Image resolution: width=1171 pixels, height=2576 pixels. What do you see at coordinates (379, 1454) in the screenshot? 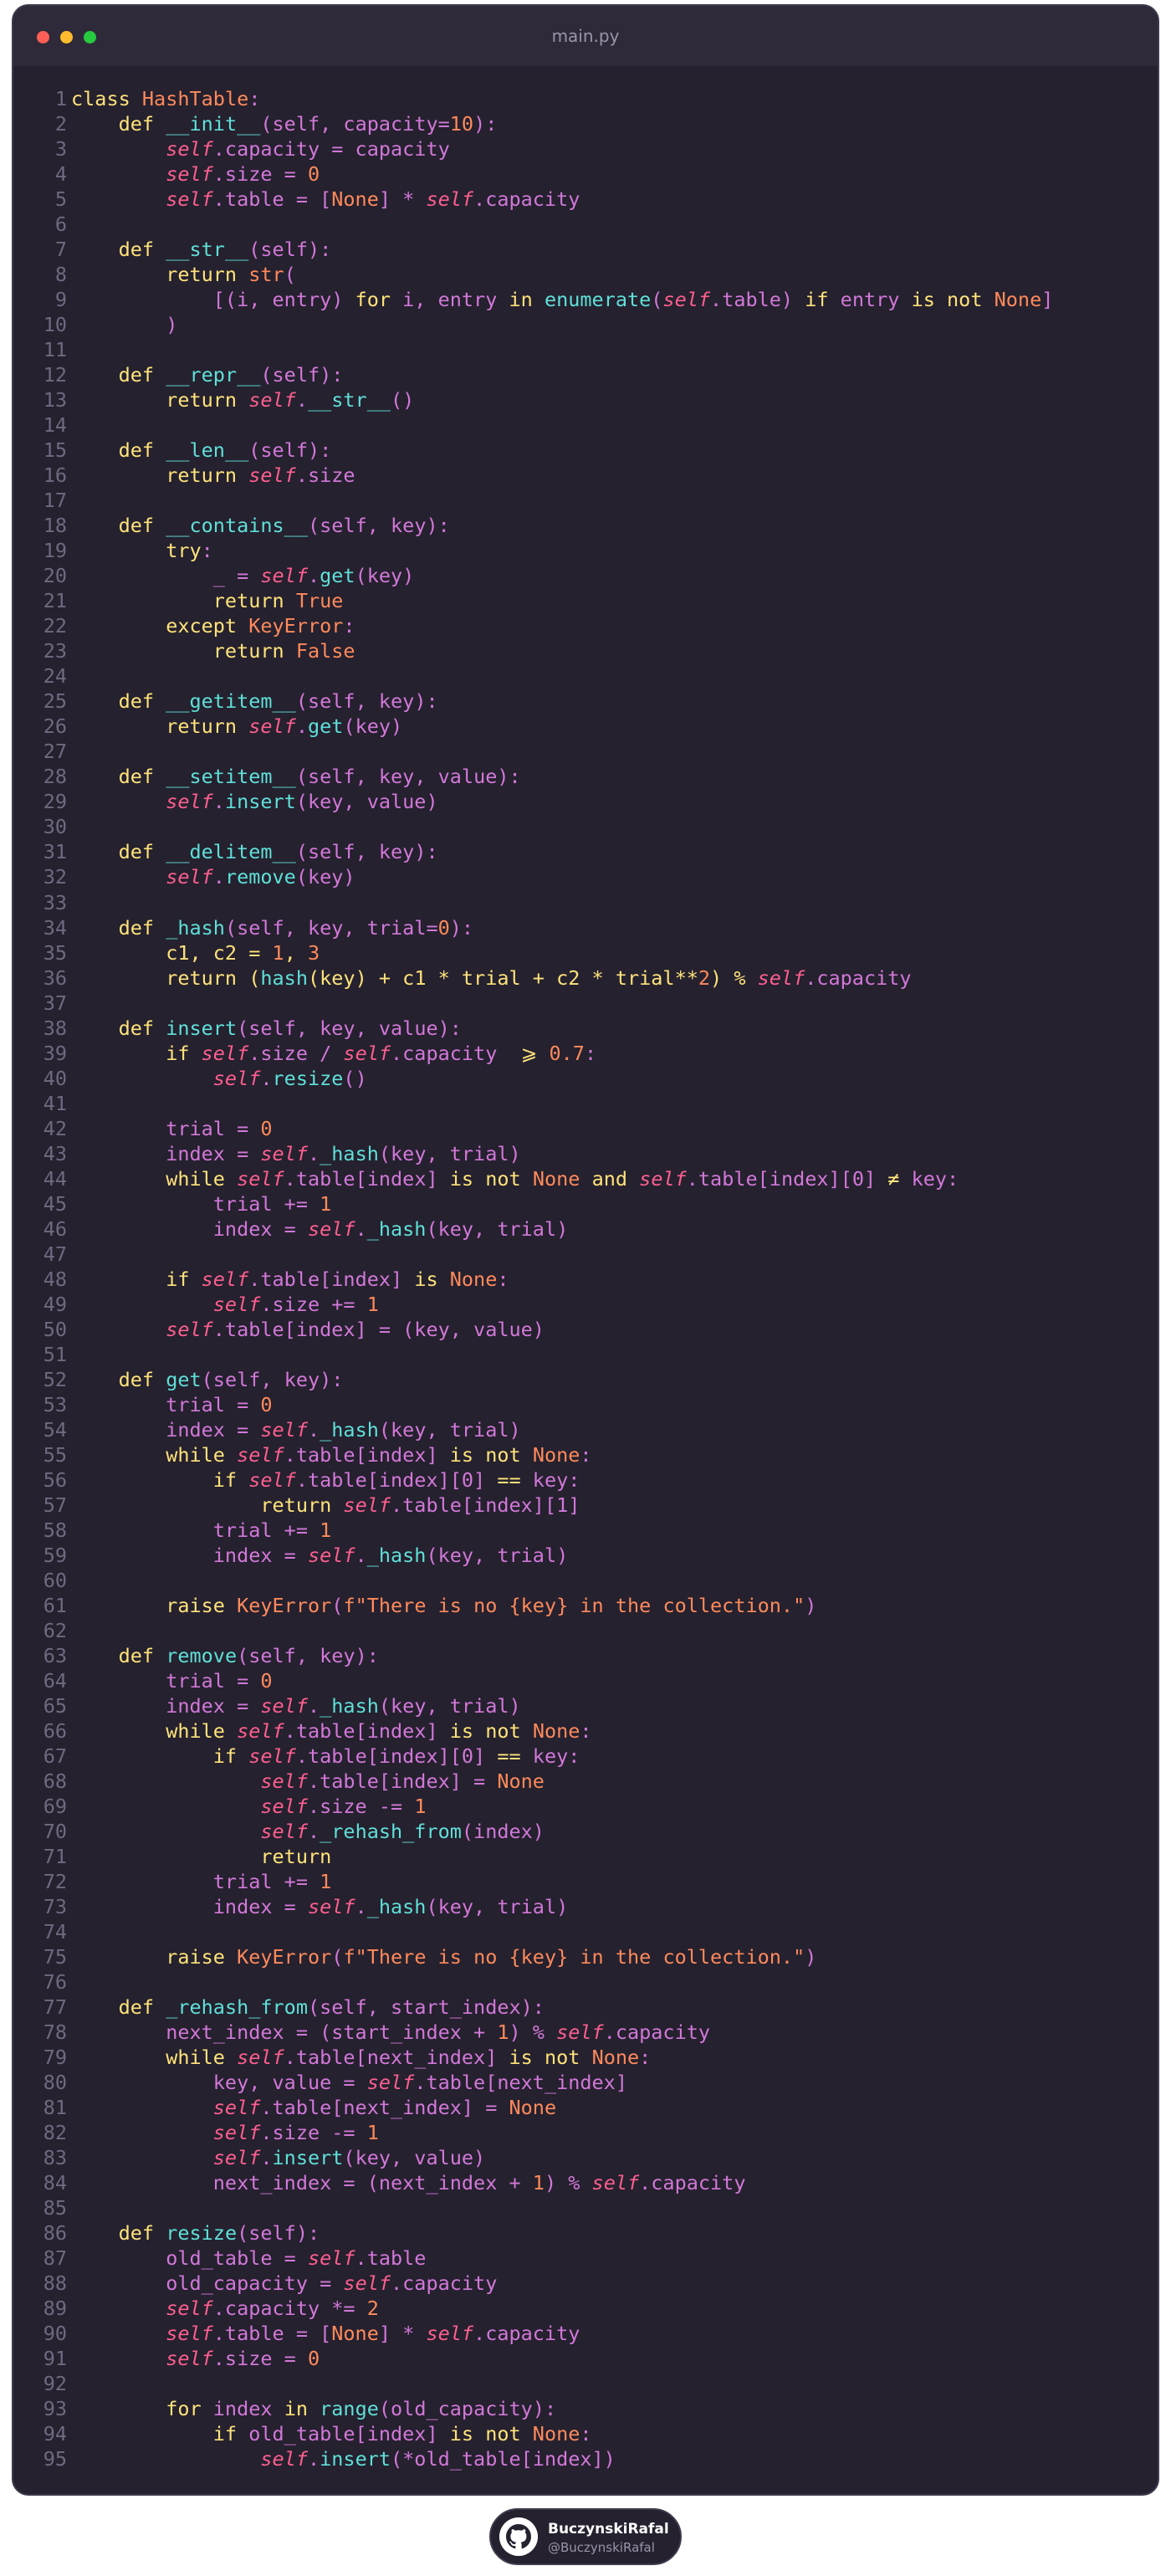
I see `line-text: while self.table[index] is not None:` at bounding box center [379, 1454].